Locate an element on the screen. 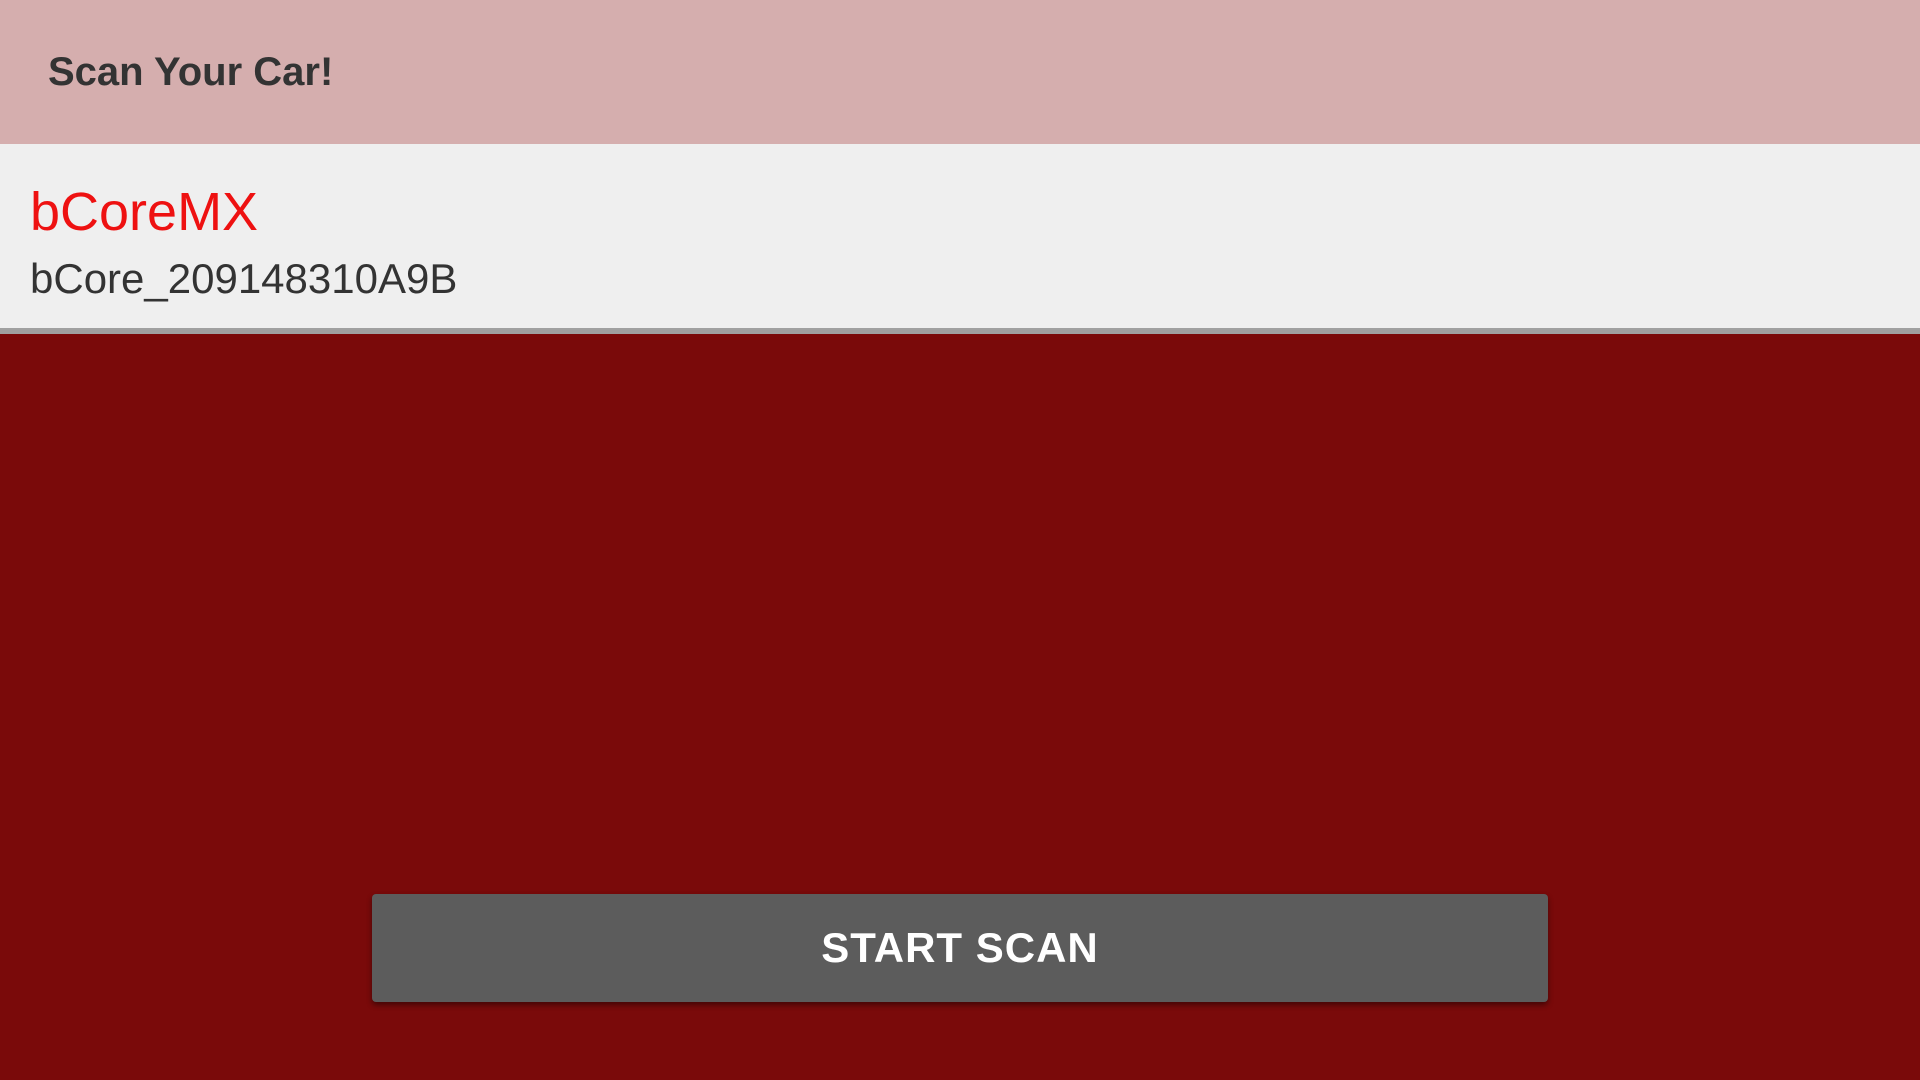  device-id: bCore_209148310A9B is located at coordinates (244, 278).